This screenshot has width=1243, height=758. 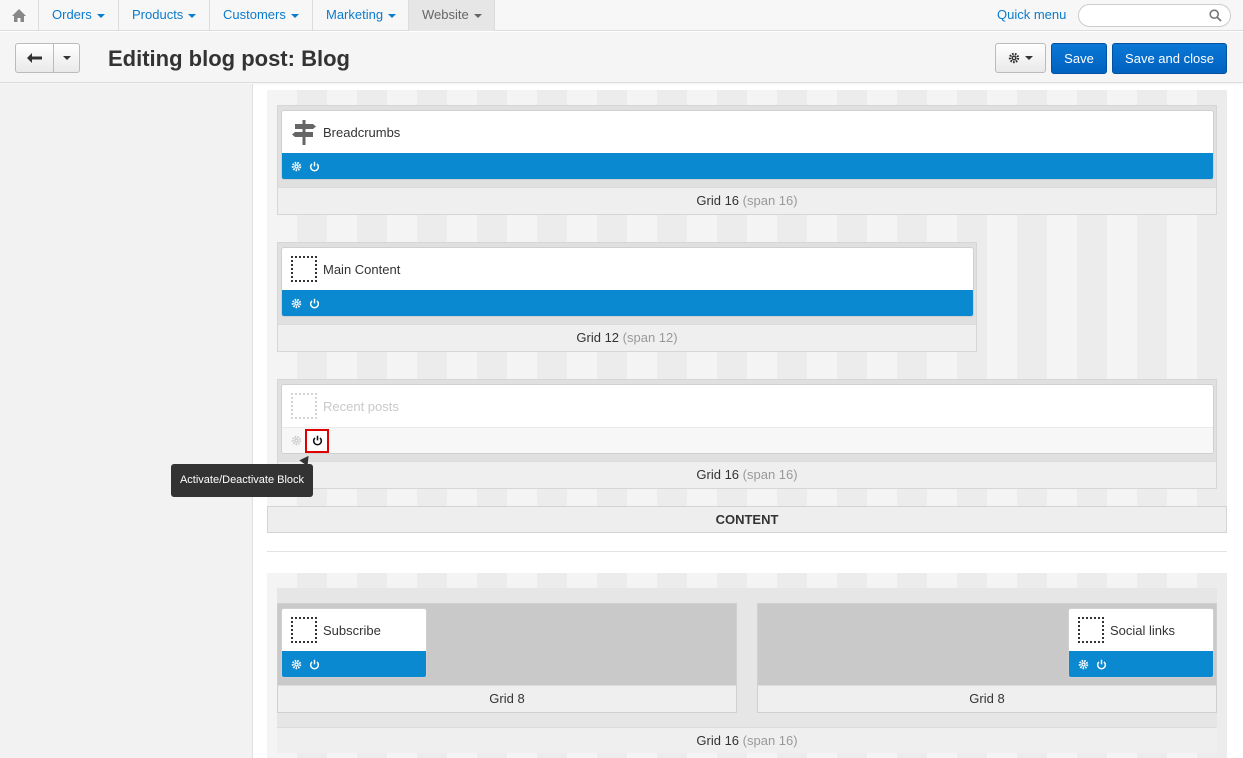 What do you see at coordinates (650, 337) in the screenshot?
I see `grid-span: (span 12)` at bounding box center [650, 337].